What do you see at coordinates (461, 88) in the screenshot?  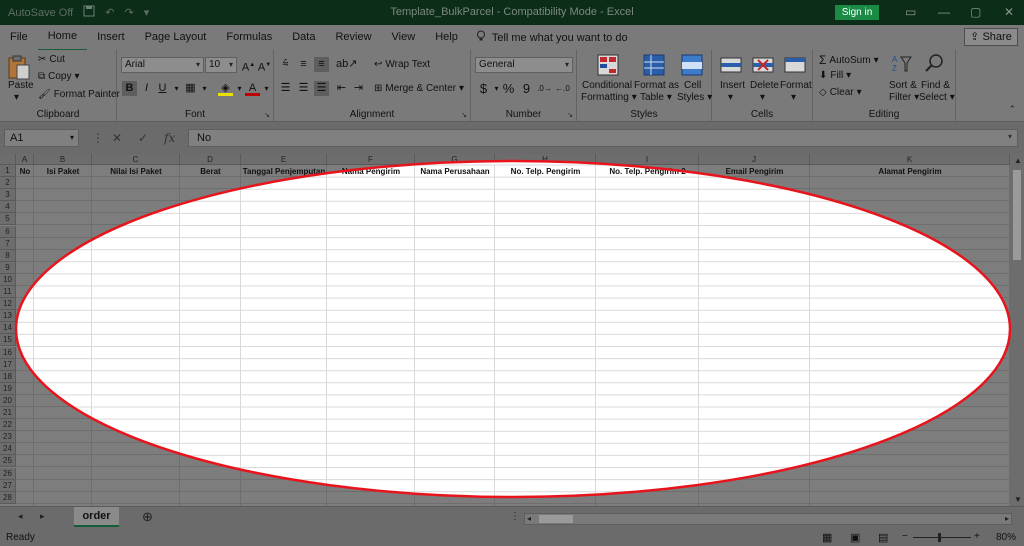 I see `merge-dropdown-icon: ▾` at bounding box center [461, 88].